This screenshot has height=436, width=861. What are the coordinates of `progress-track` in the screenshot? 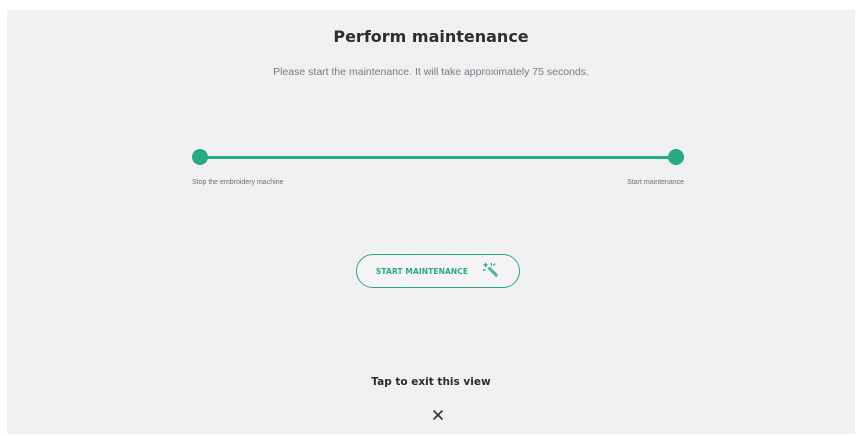 It's located at (438, 157).